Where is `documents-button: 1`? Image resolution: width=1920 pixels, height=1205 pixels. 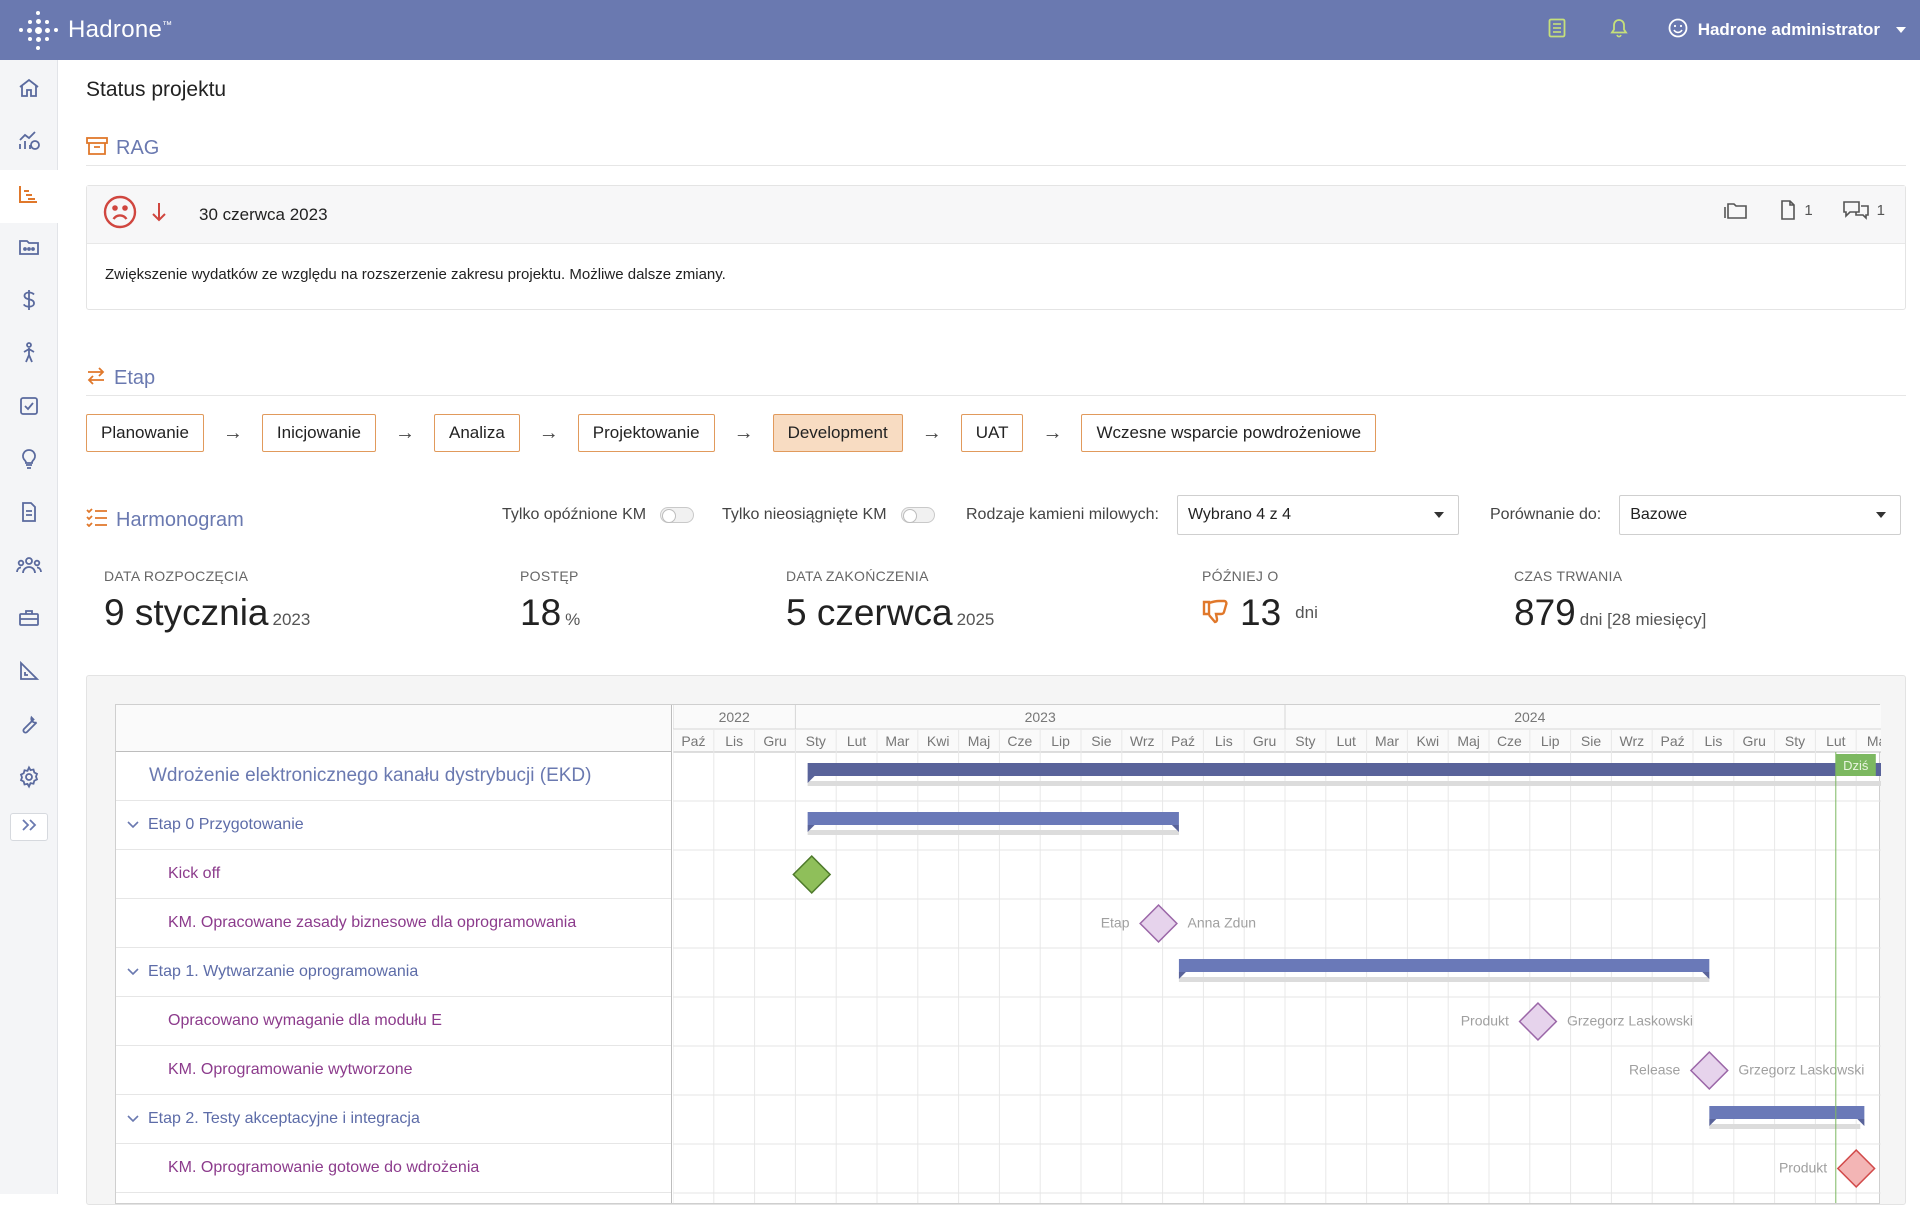
documents-button: 1 is located at coordinates (1796, 210).